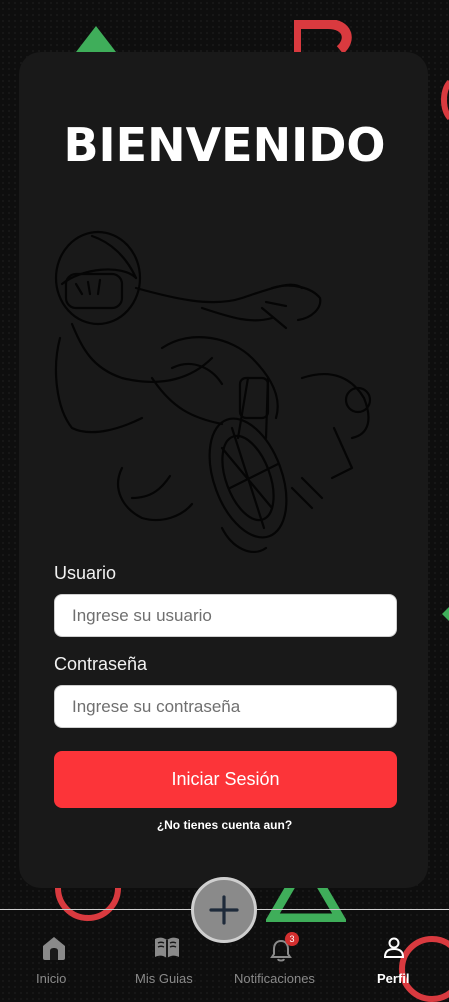  I want to click on username-label: Usuario, so click(85, 573).